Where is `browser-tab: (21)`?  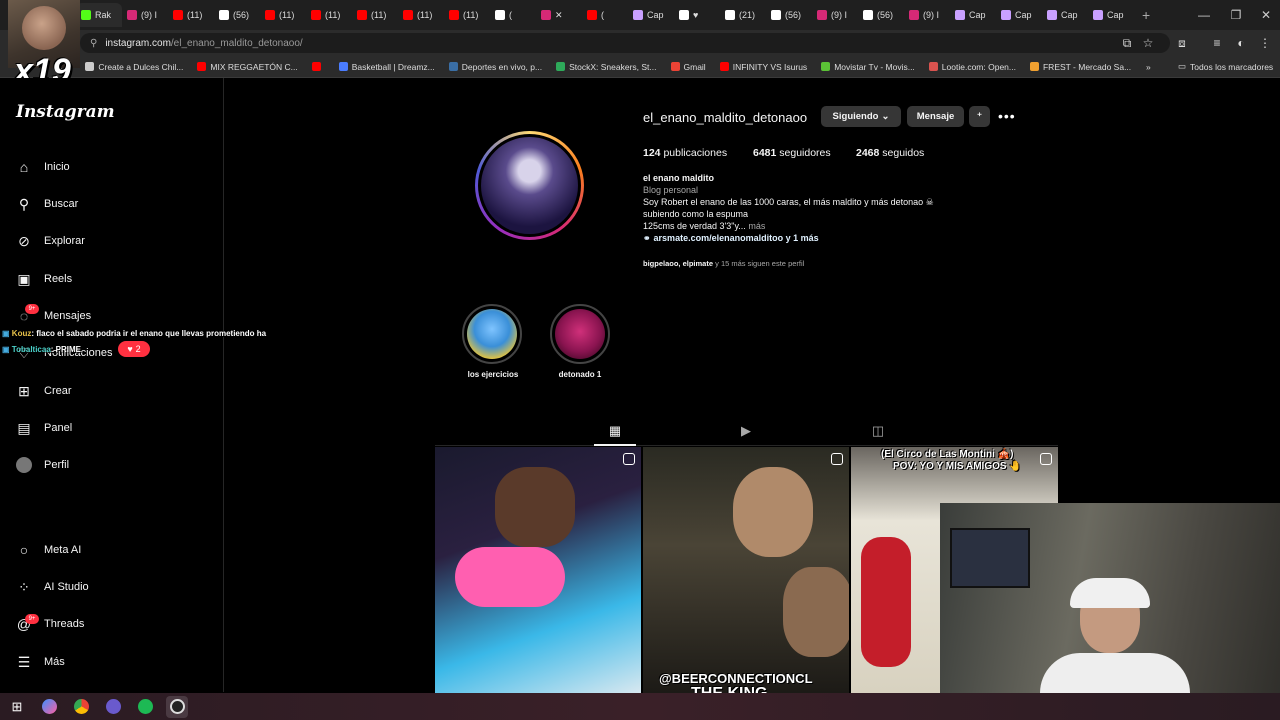
browser-tab: (21) is located at coordinates (743, 15).